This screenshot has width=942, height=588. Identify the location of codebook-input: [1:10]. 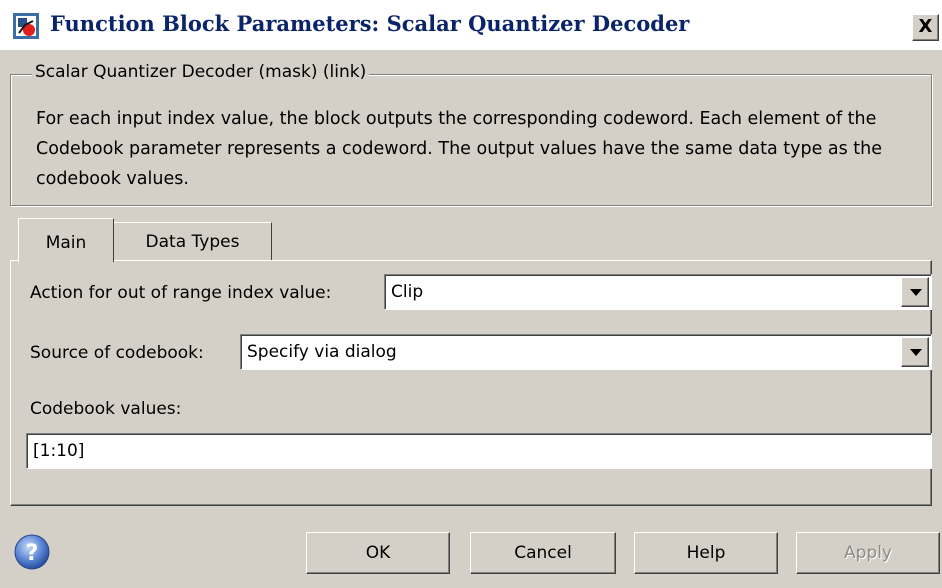
(479, 451).